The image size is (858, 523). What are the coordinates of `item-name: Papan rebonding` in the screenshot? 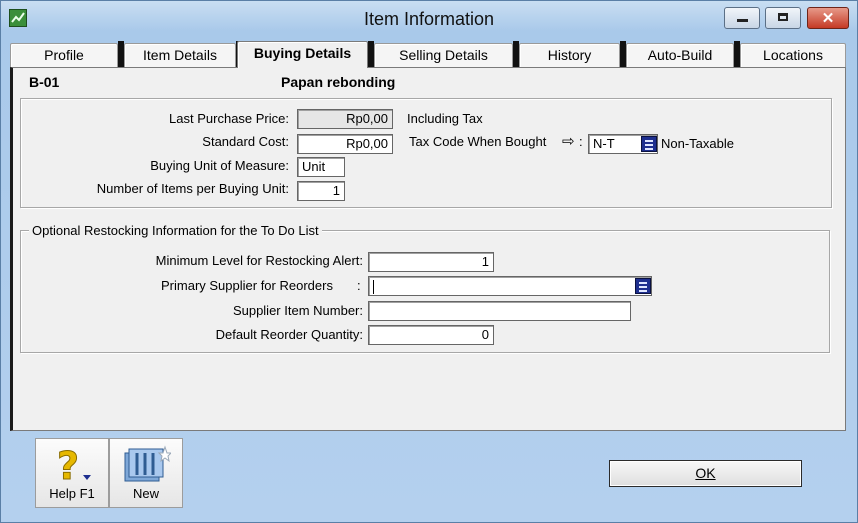 It's located at (338, 82).